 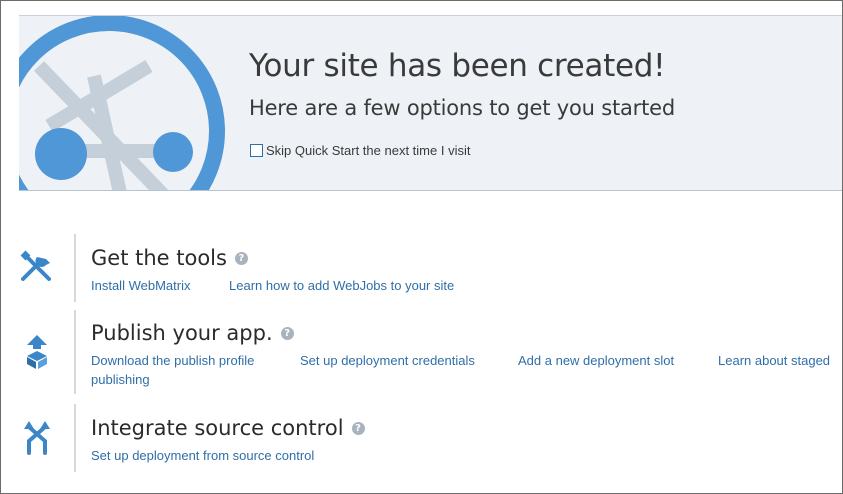 What do you see at coordinates (122, 103) in the screenshot?
I see `azure-globe-logo-icon` at bounding box center [122, 103].